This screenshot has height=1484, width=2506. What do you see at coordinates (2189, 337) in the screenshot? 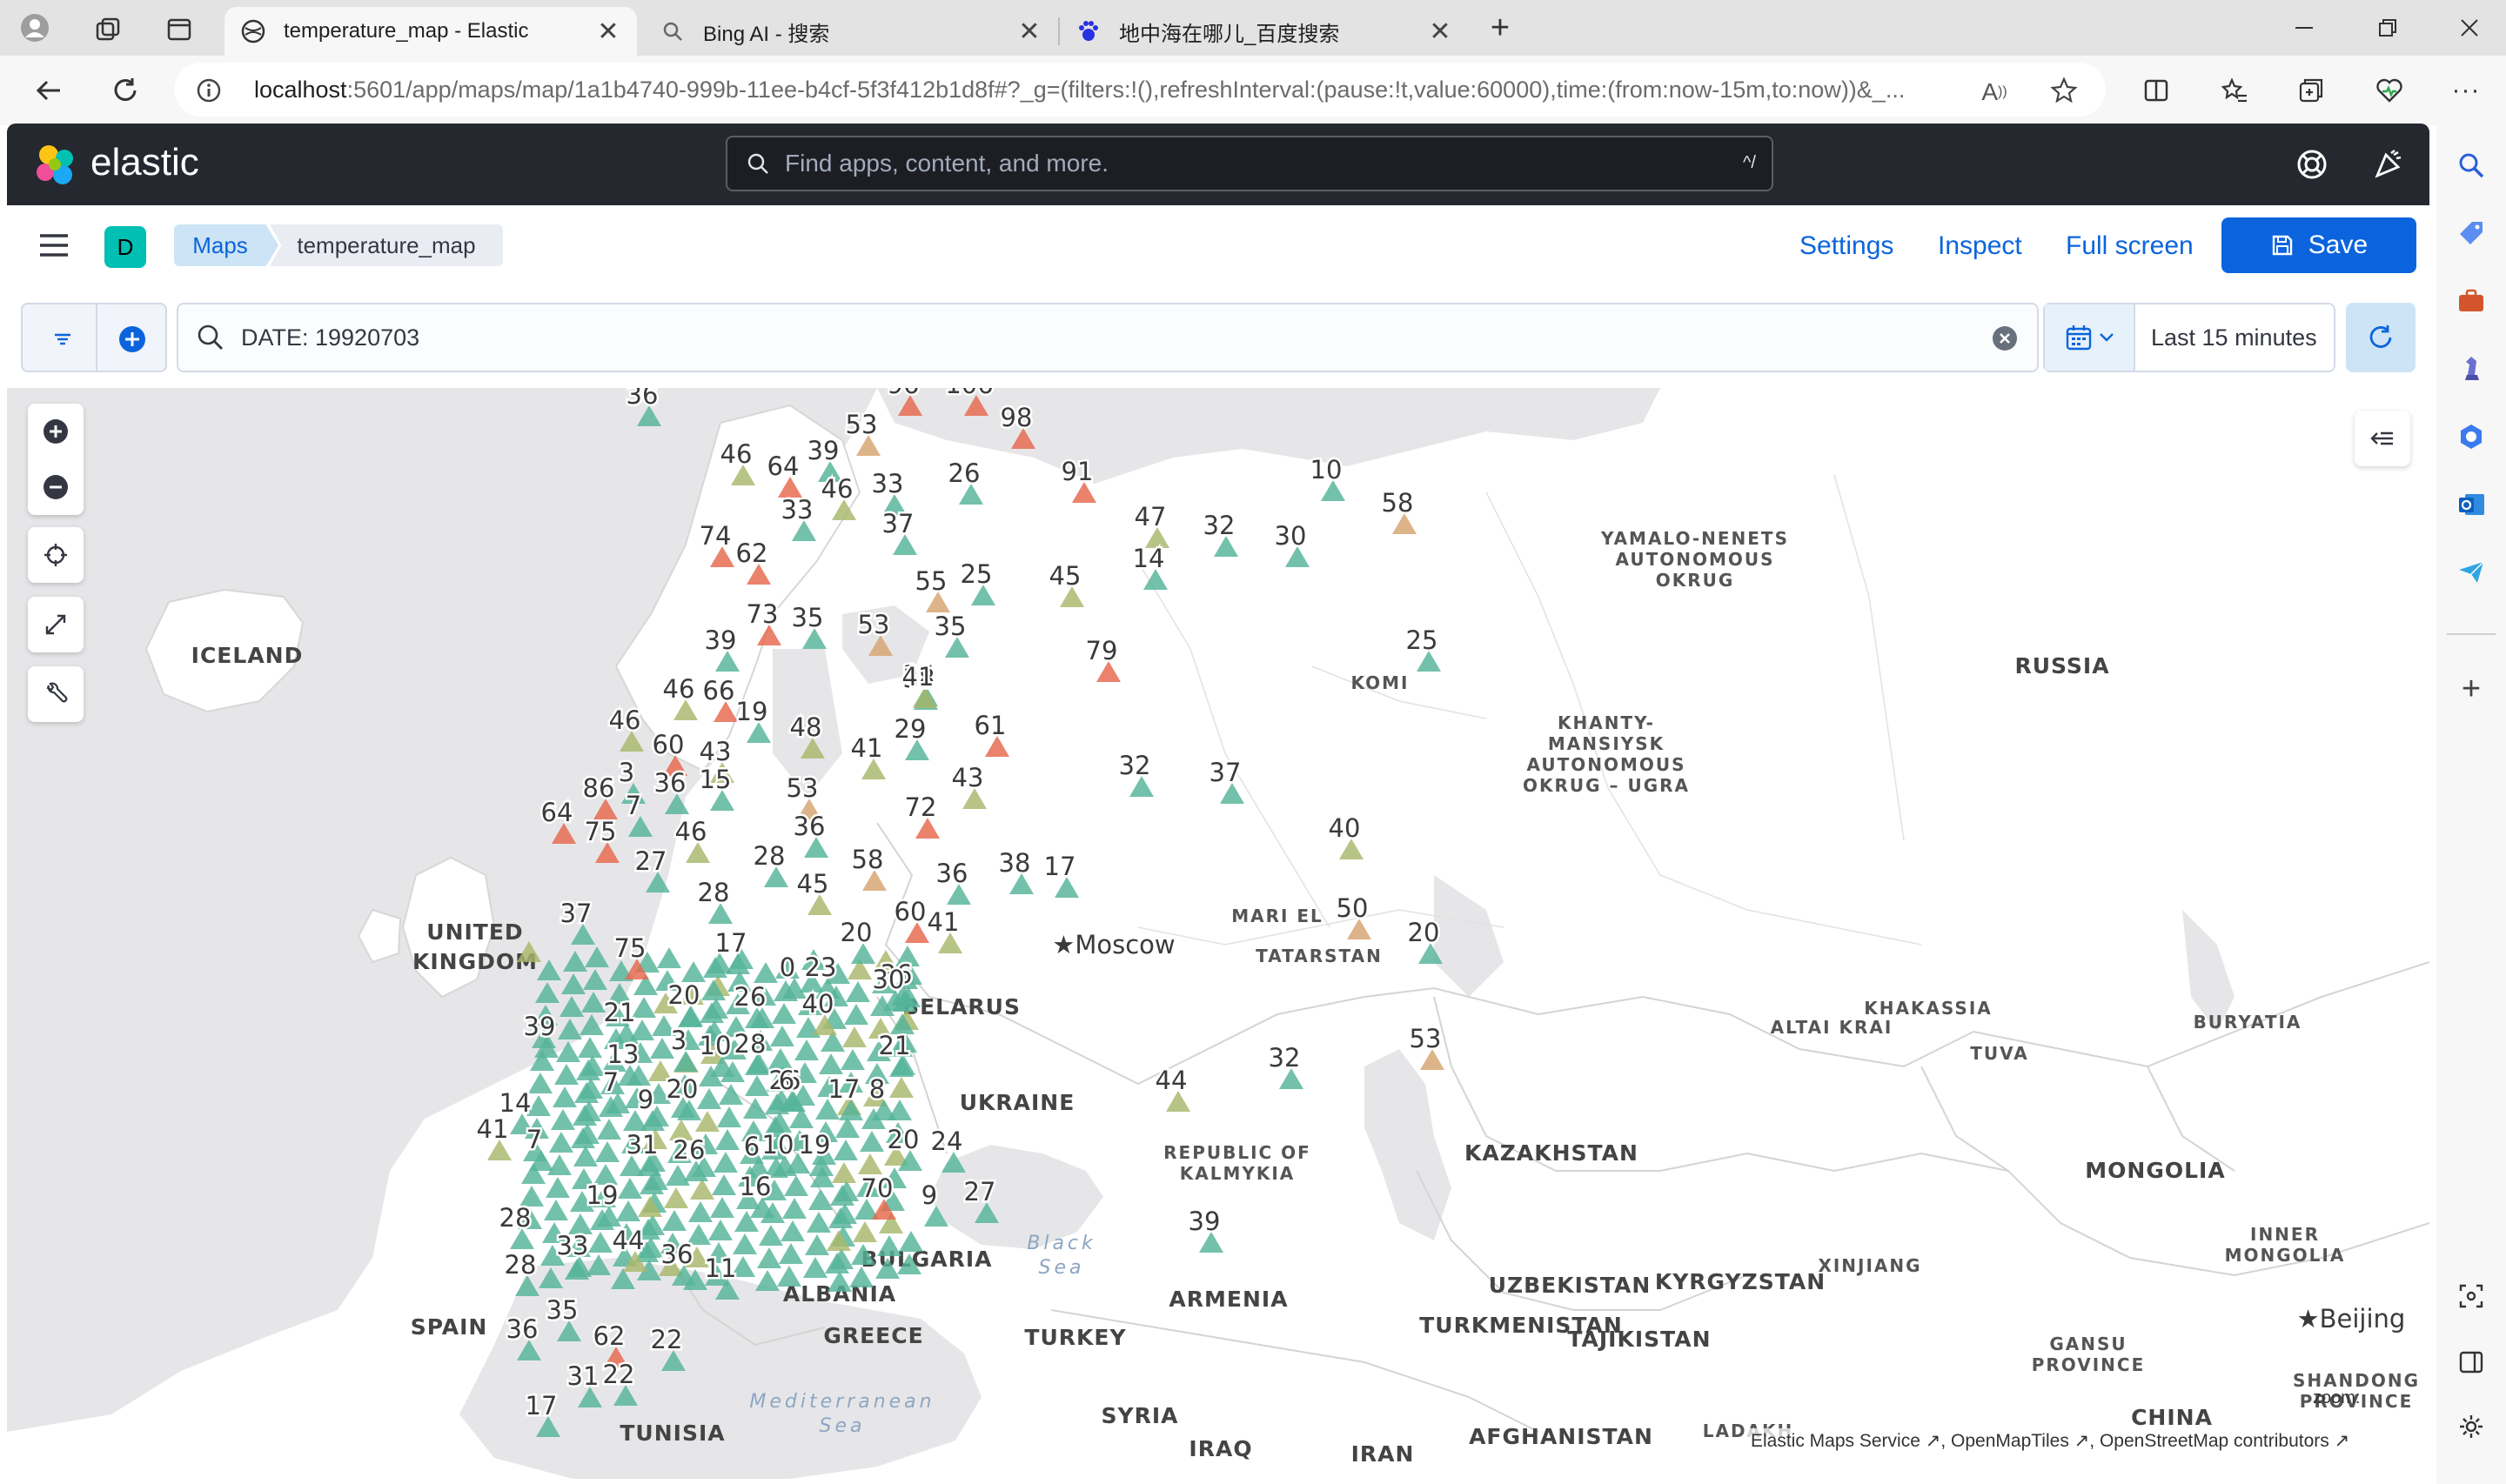
I see `time-picker: Last 15 minutes` at bounding box center [2189, 337].